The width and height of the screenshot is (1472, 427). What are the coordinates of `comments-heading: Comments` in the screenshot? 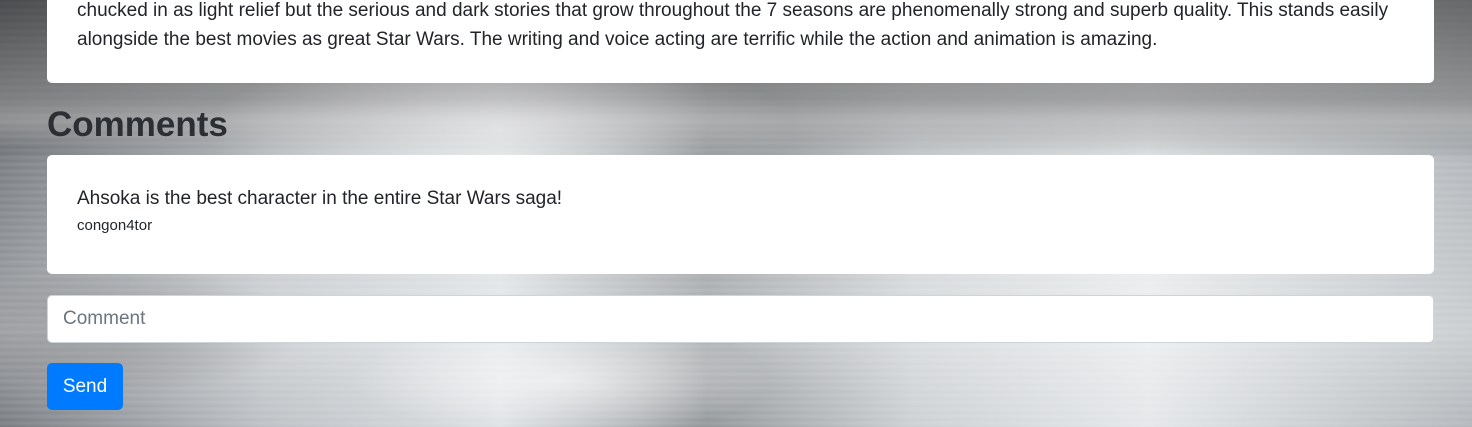 It's located at (137, 124).